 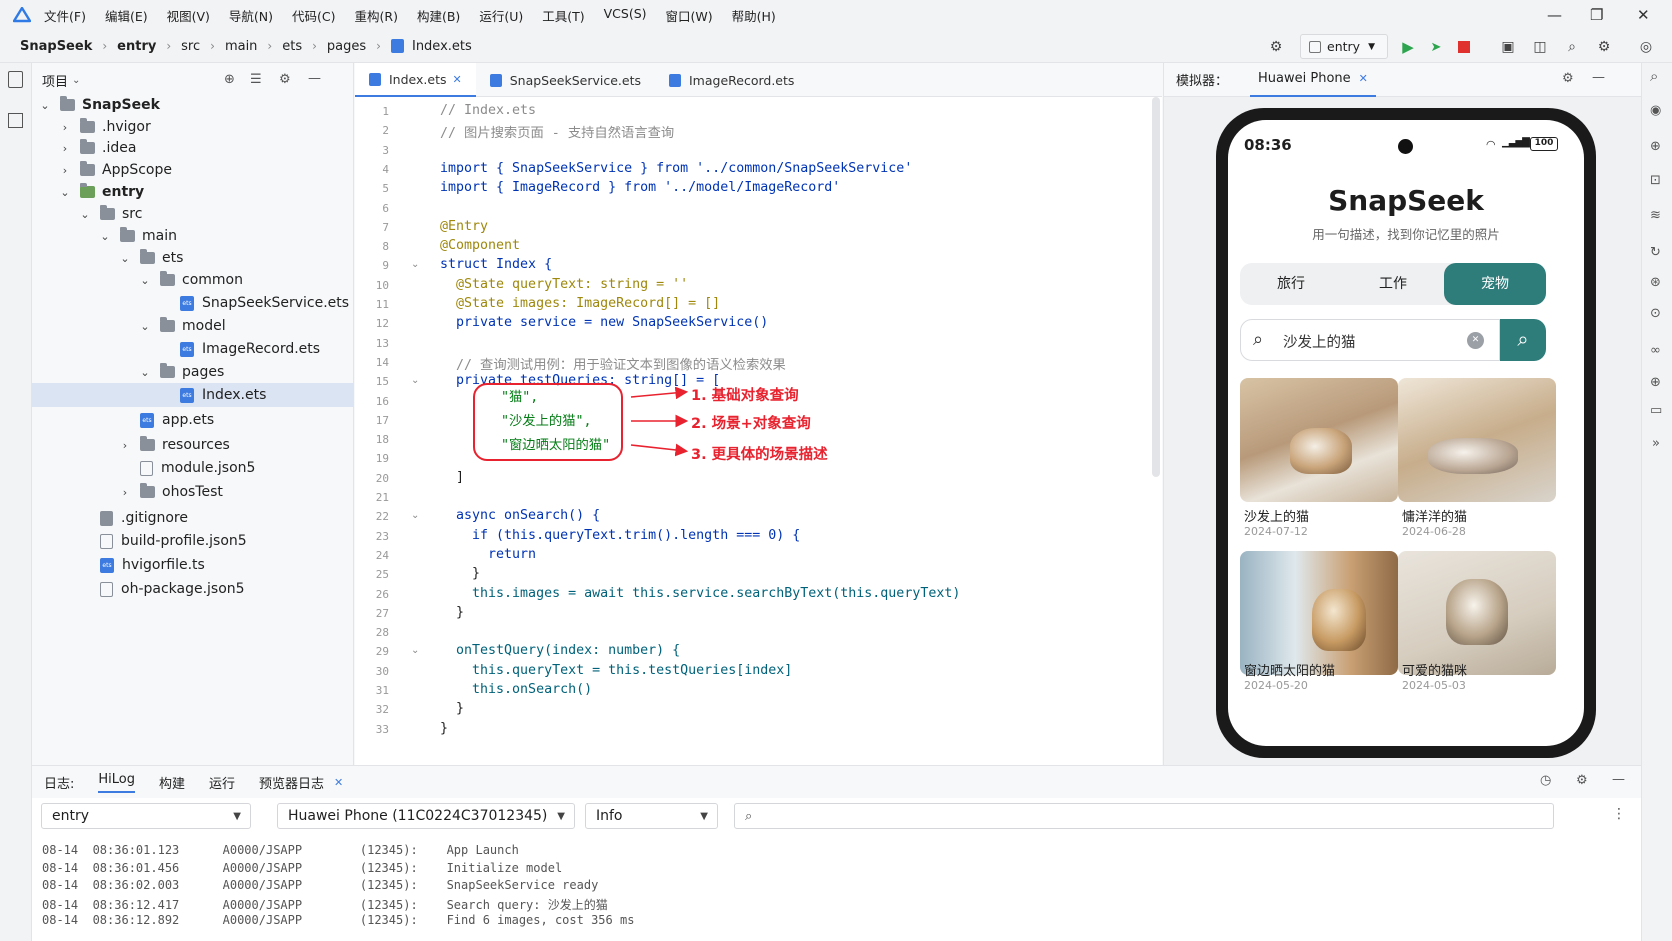 I want to click on zoom-in-icon: ⊕, so click(x=1655, y=382).